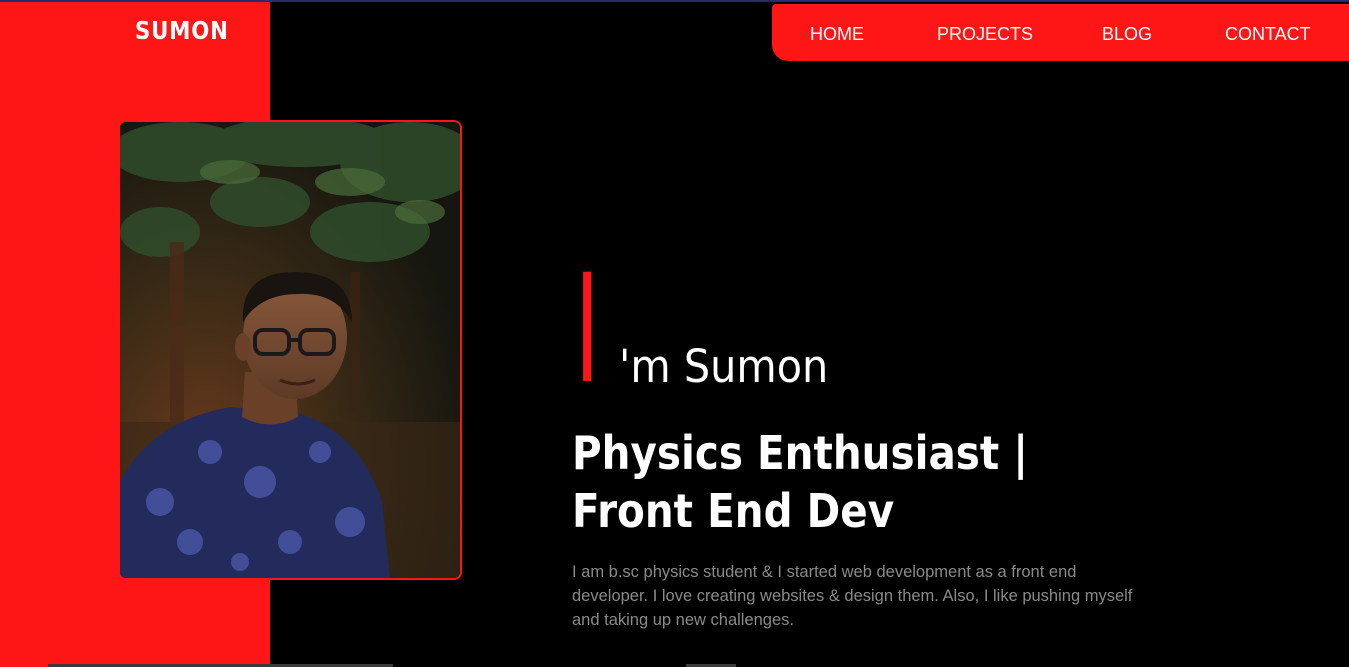  Describe the element at coordinates (837, 34) in the screenshot. I see `nav-home: HOME` at that location.